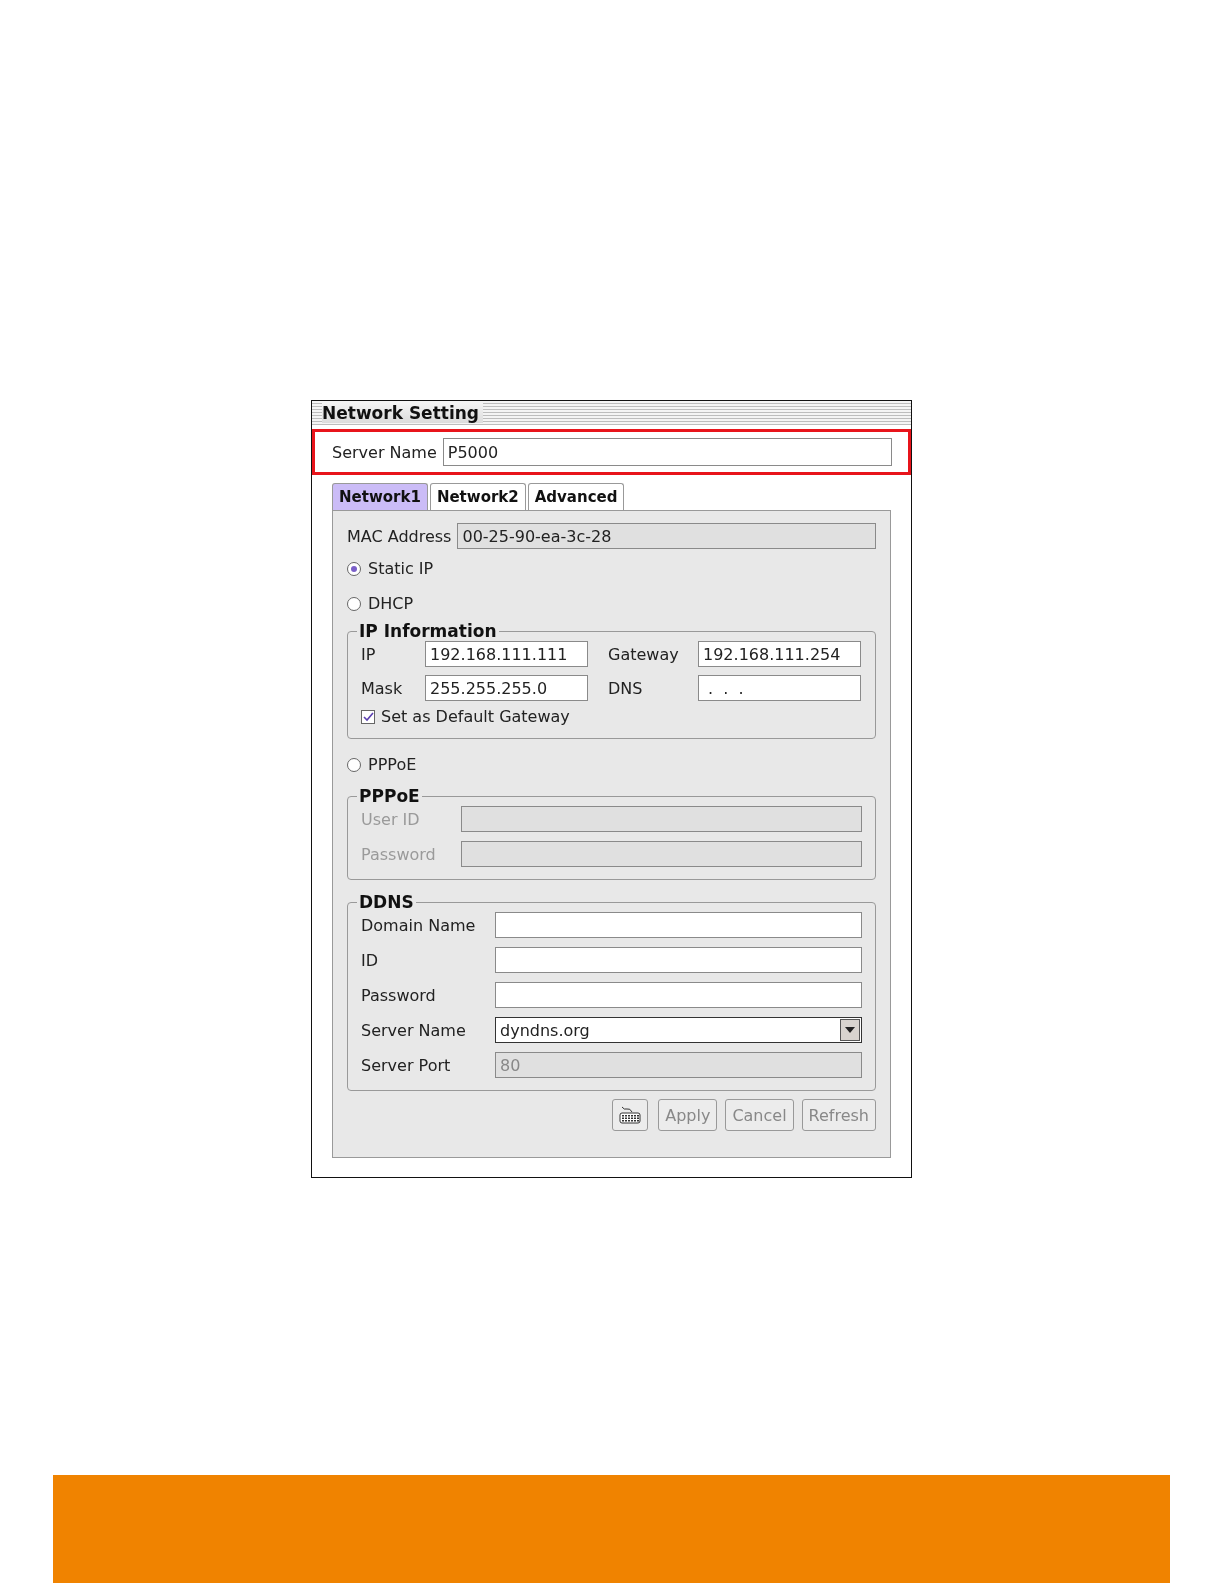 This screenshot has width=1225, height=1585. I want to click on radio-label: DHCP, so click(391, 603).